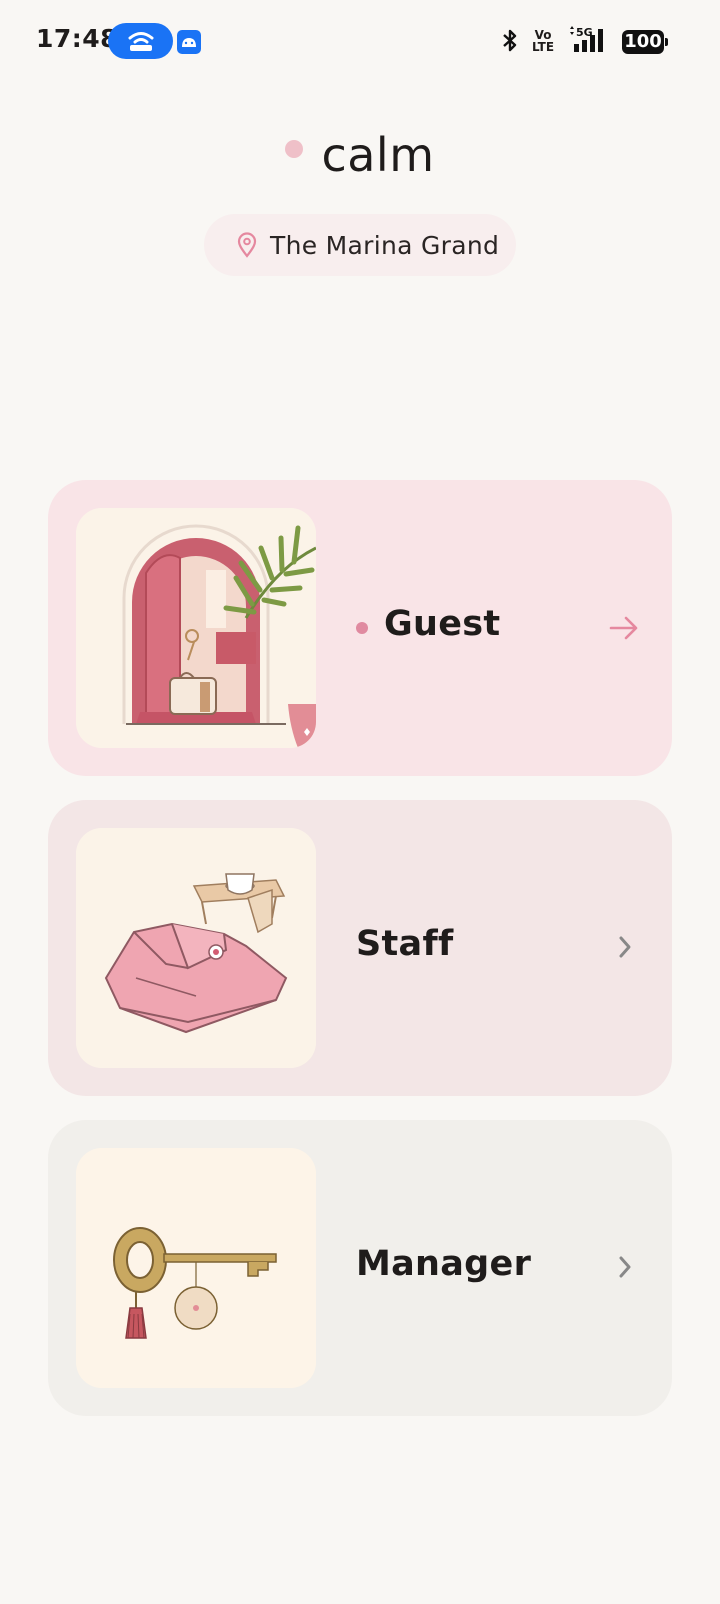  What do you see at coordinates (586, 39) in the screenshot?
I see `signal-icon: 5G` at bounding box center [586, 39].